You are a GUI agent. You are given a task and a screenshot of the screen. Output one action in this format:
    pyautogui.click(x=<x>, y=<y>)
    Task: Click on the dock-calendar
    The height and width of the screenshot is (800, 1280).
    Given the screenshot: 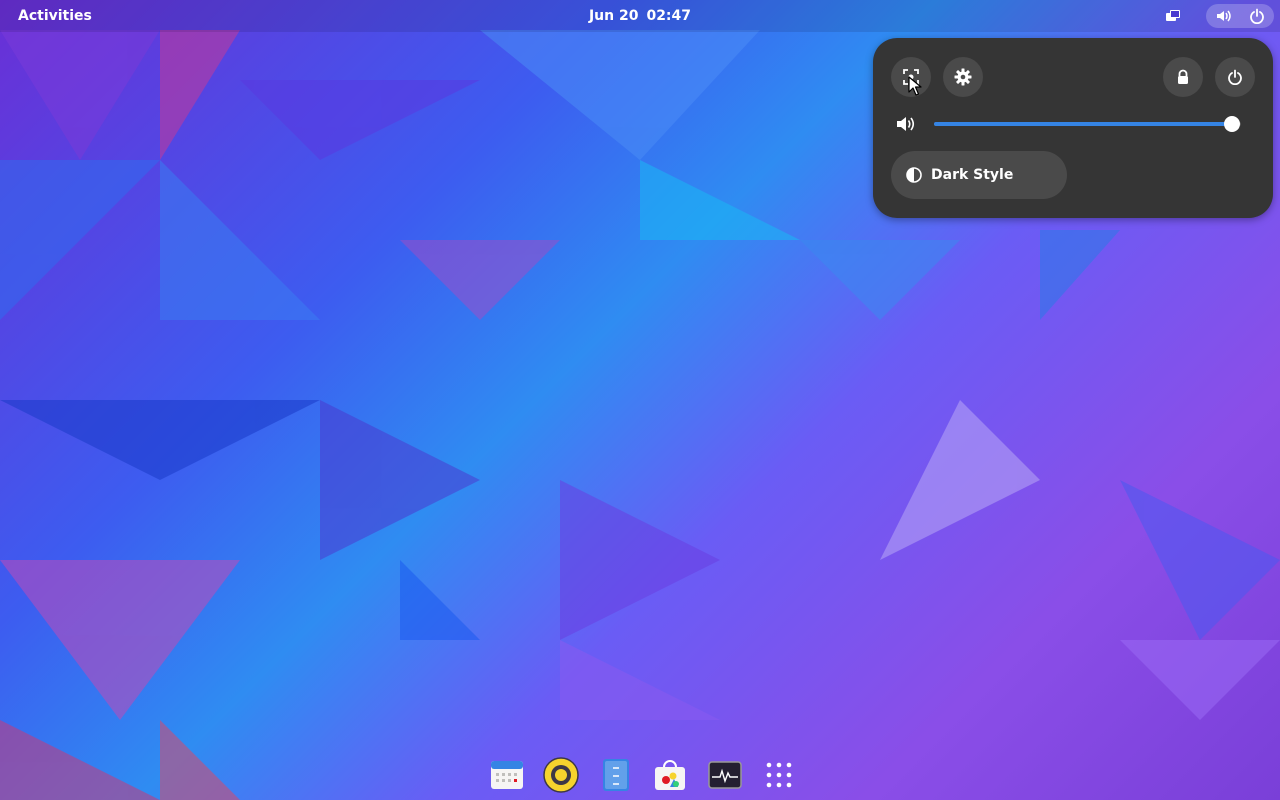 What is the action you would take?
    pyautogui.click(x=507, y=775)
    